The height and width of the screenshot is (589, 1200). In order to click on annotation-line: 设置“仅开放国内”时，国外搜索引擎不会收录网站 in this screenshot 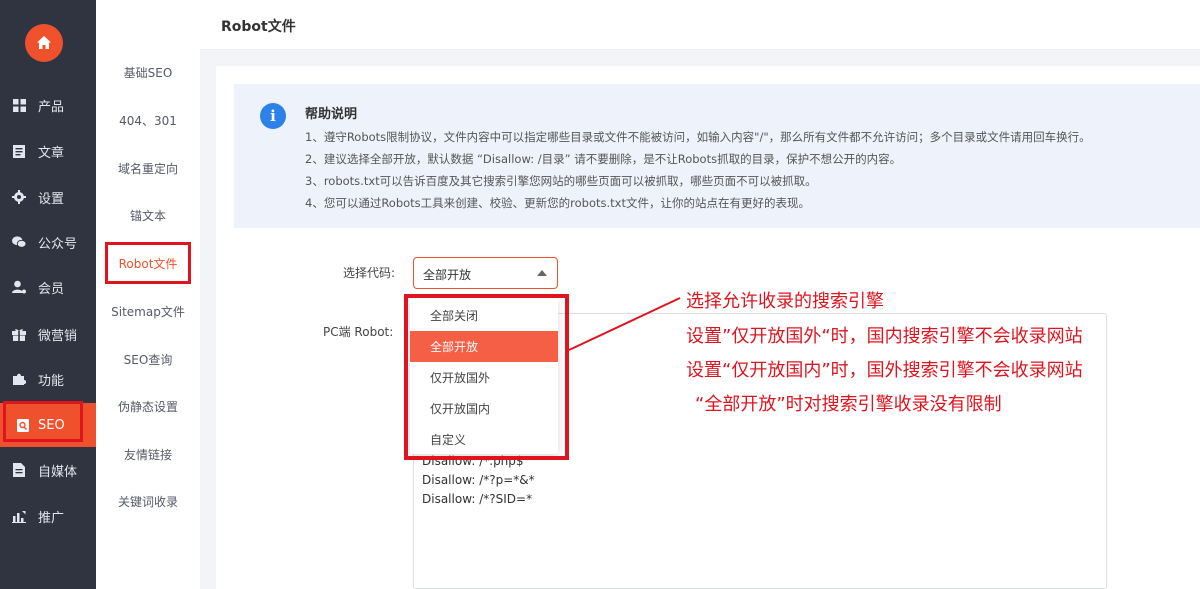, I will do `click(884, 370)`.